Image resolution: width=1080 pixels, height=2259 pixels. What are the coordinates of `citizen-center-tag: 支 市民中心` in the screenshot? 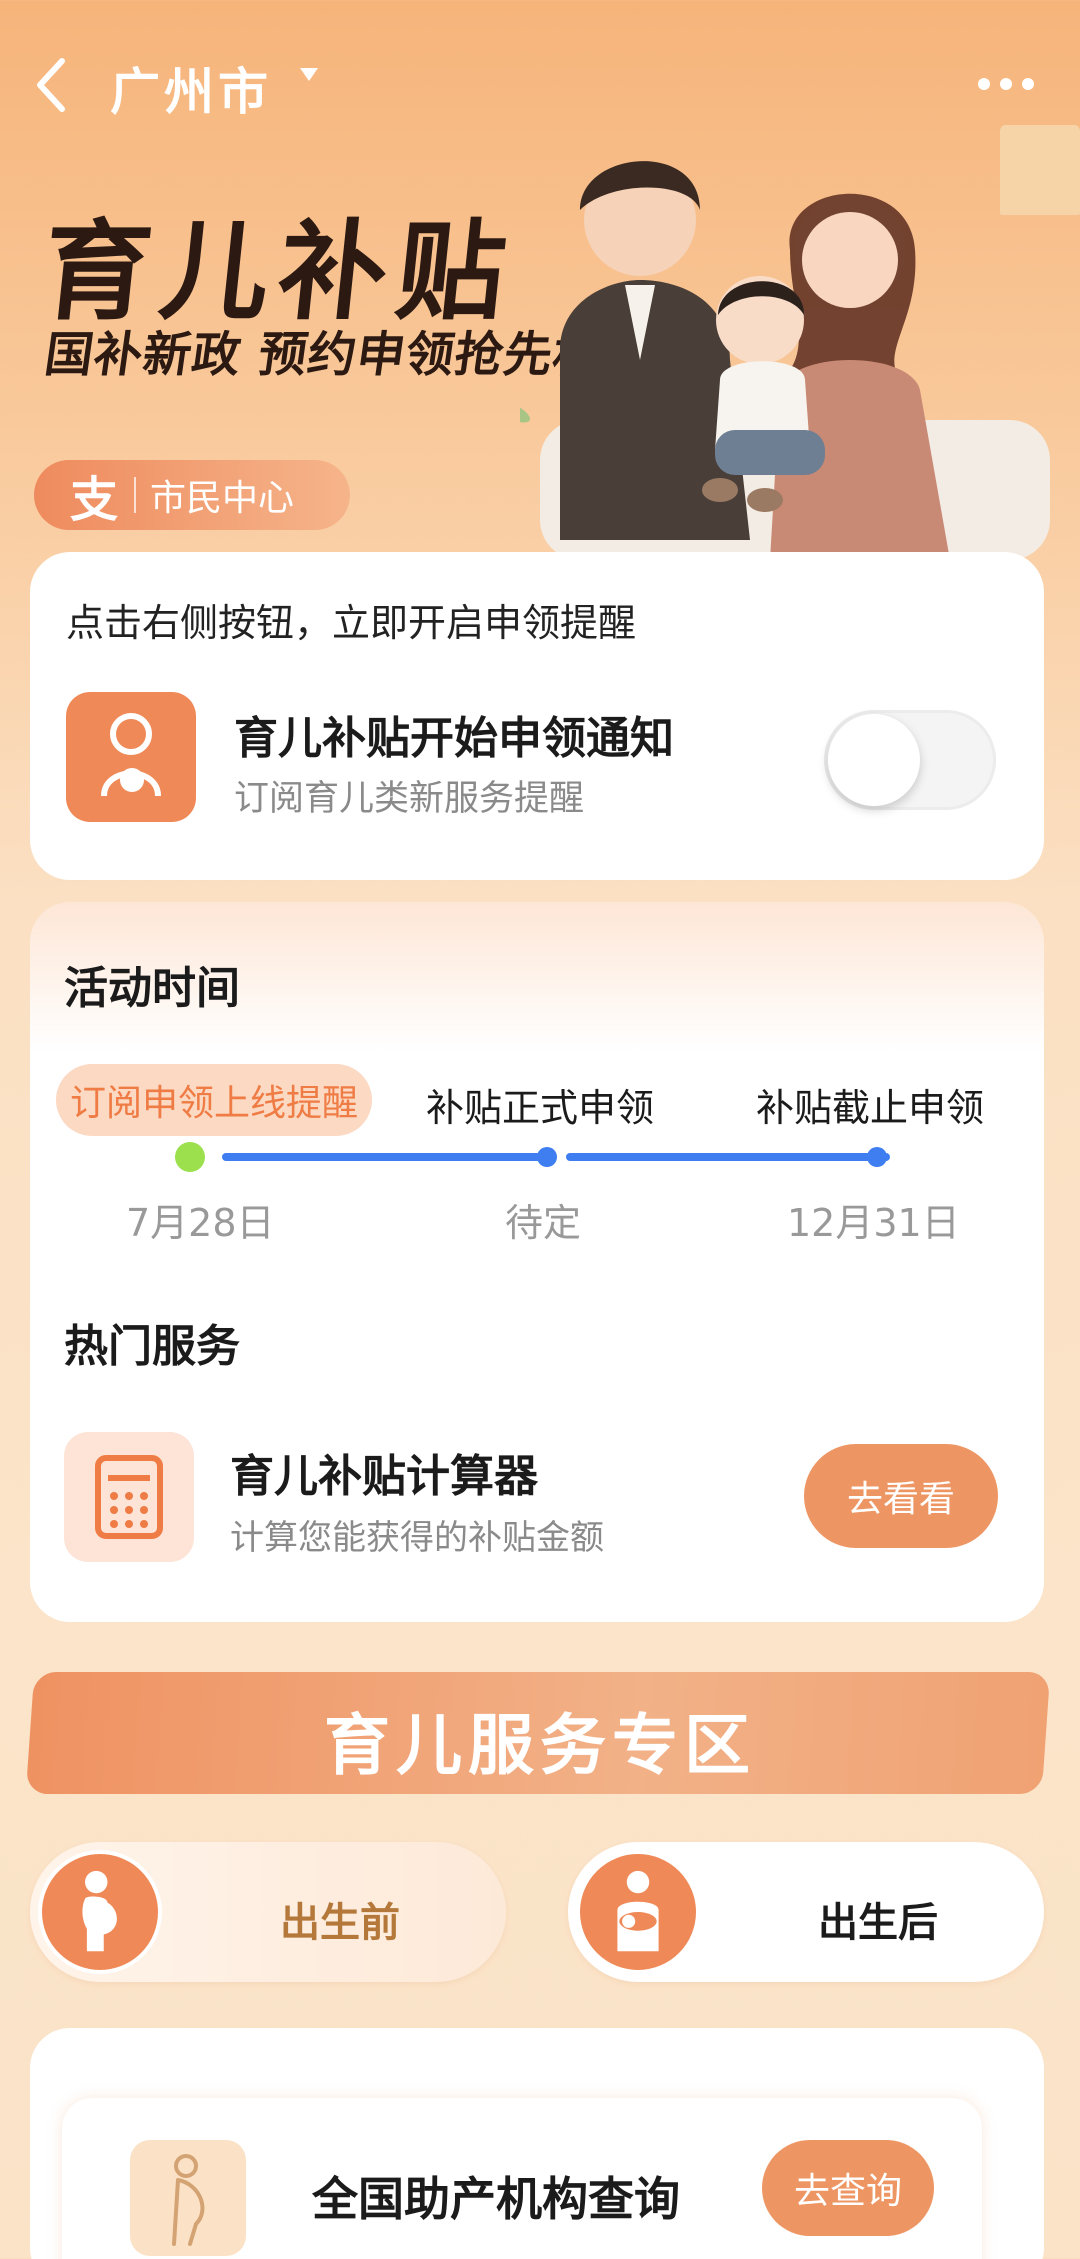 It's located at (192, 495).